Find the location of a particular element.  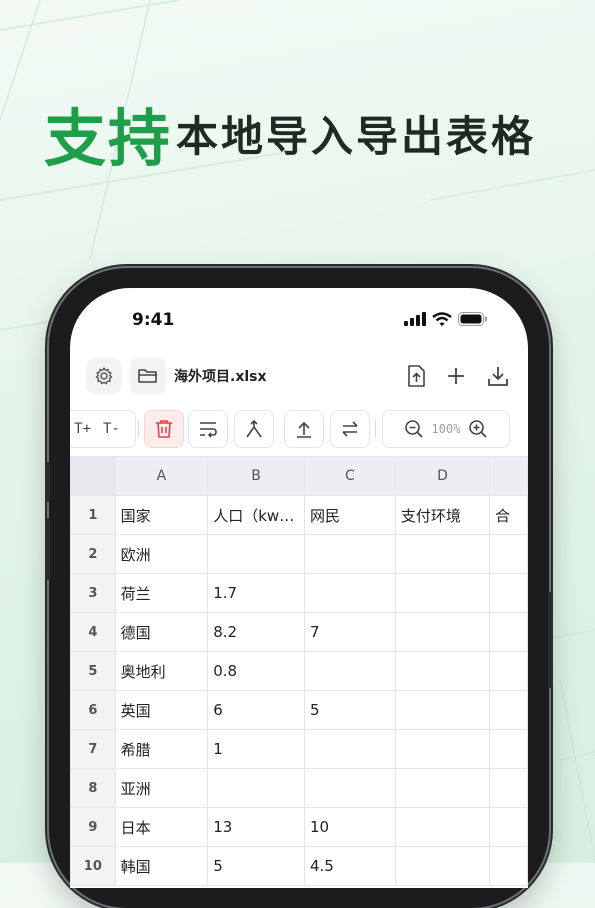

import-button is located at coordinates (416, 376).